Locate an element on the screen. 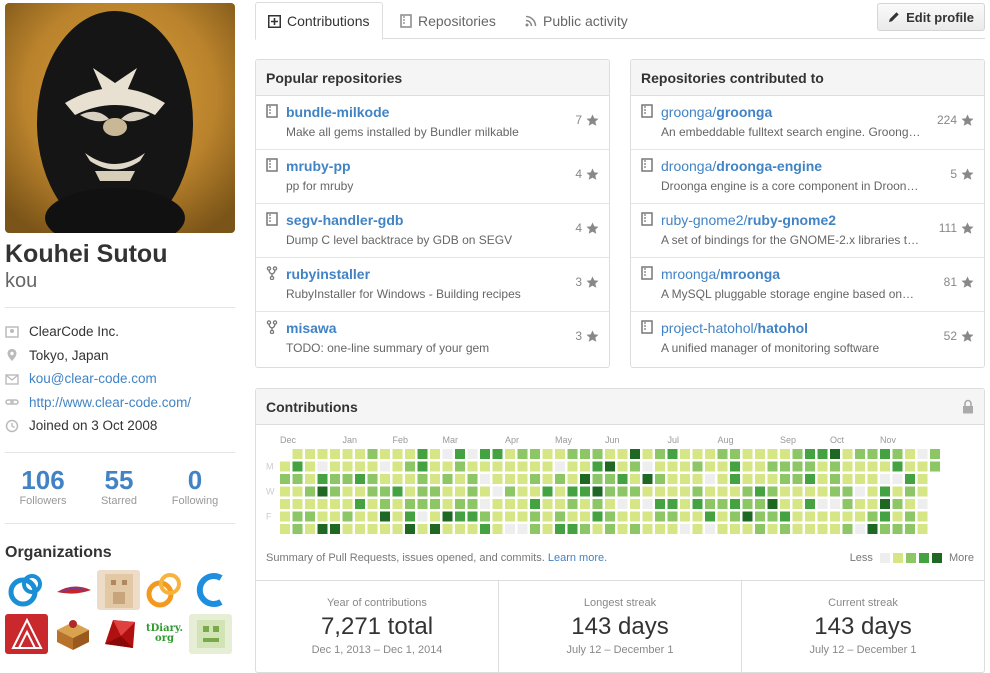  contributed-repo-stars: 5 is located at coordinates (962, 174).